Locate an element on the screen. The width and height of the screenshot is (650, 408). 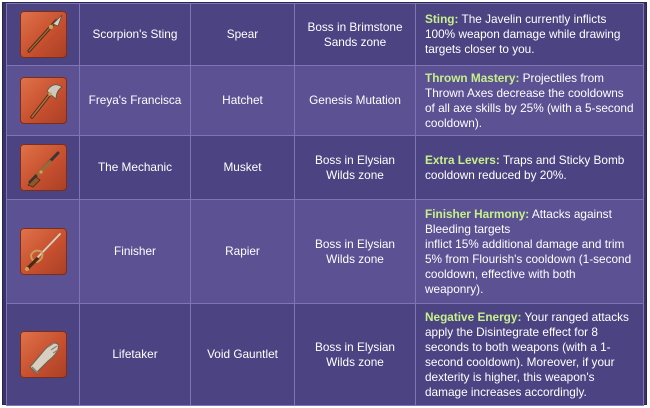
perk-name: Negative Energy: is located at coordinates (473, 316).